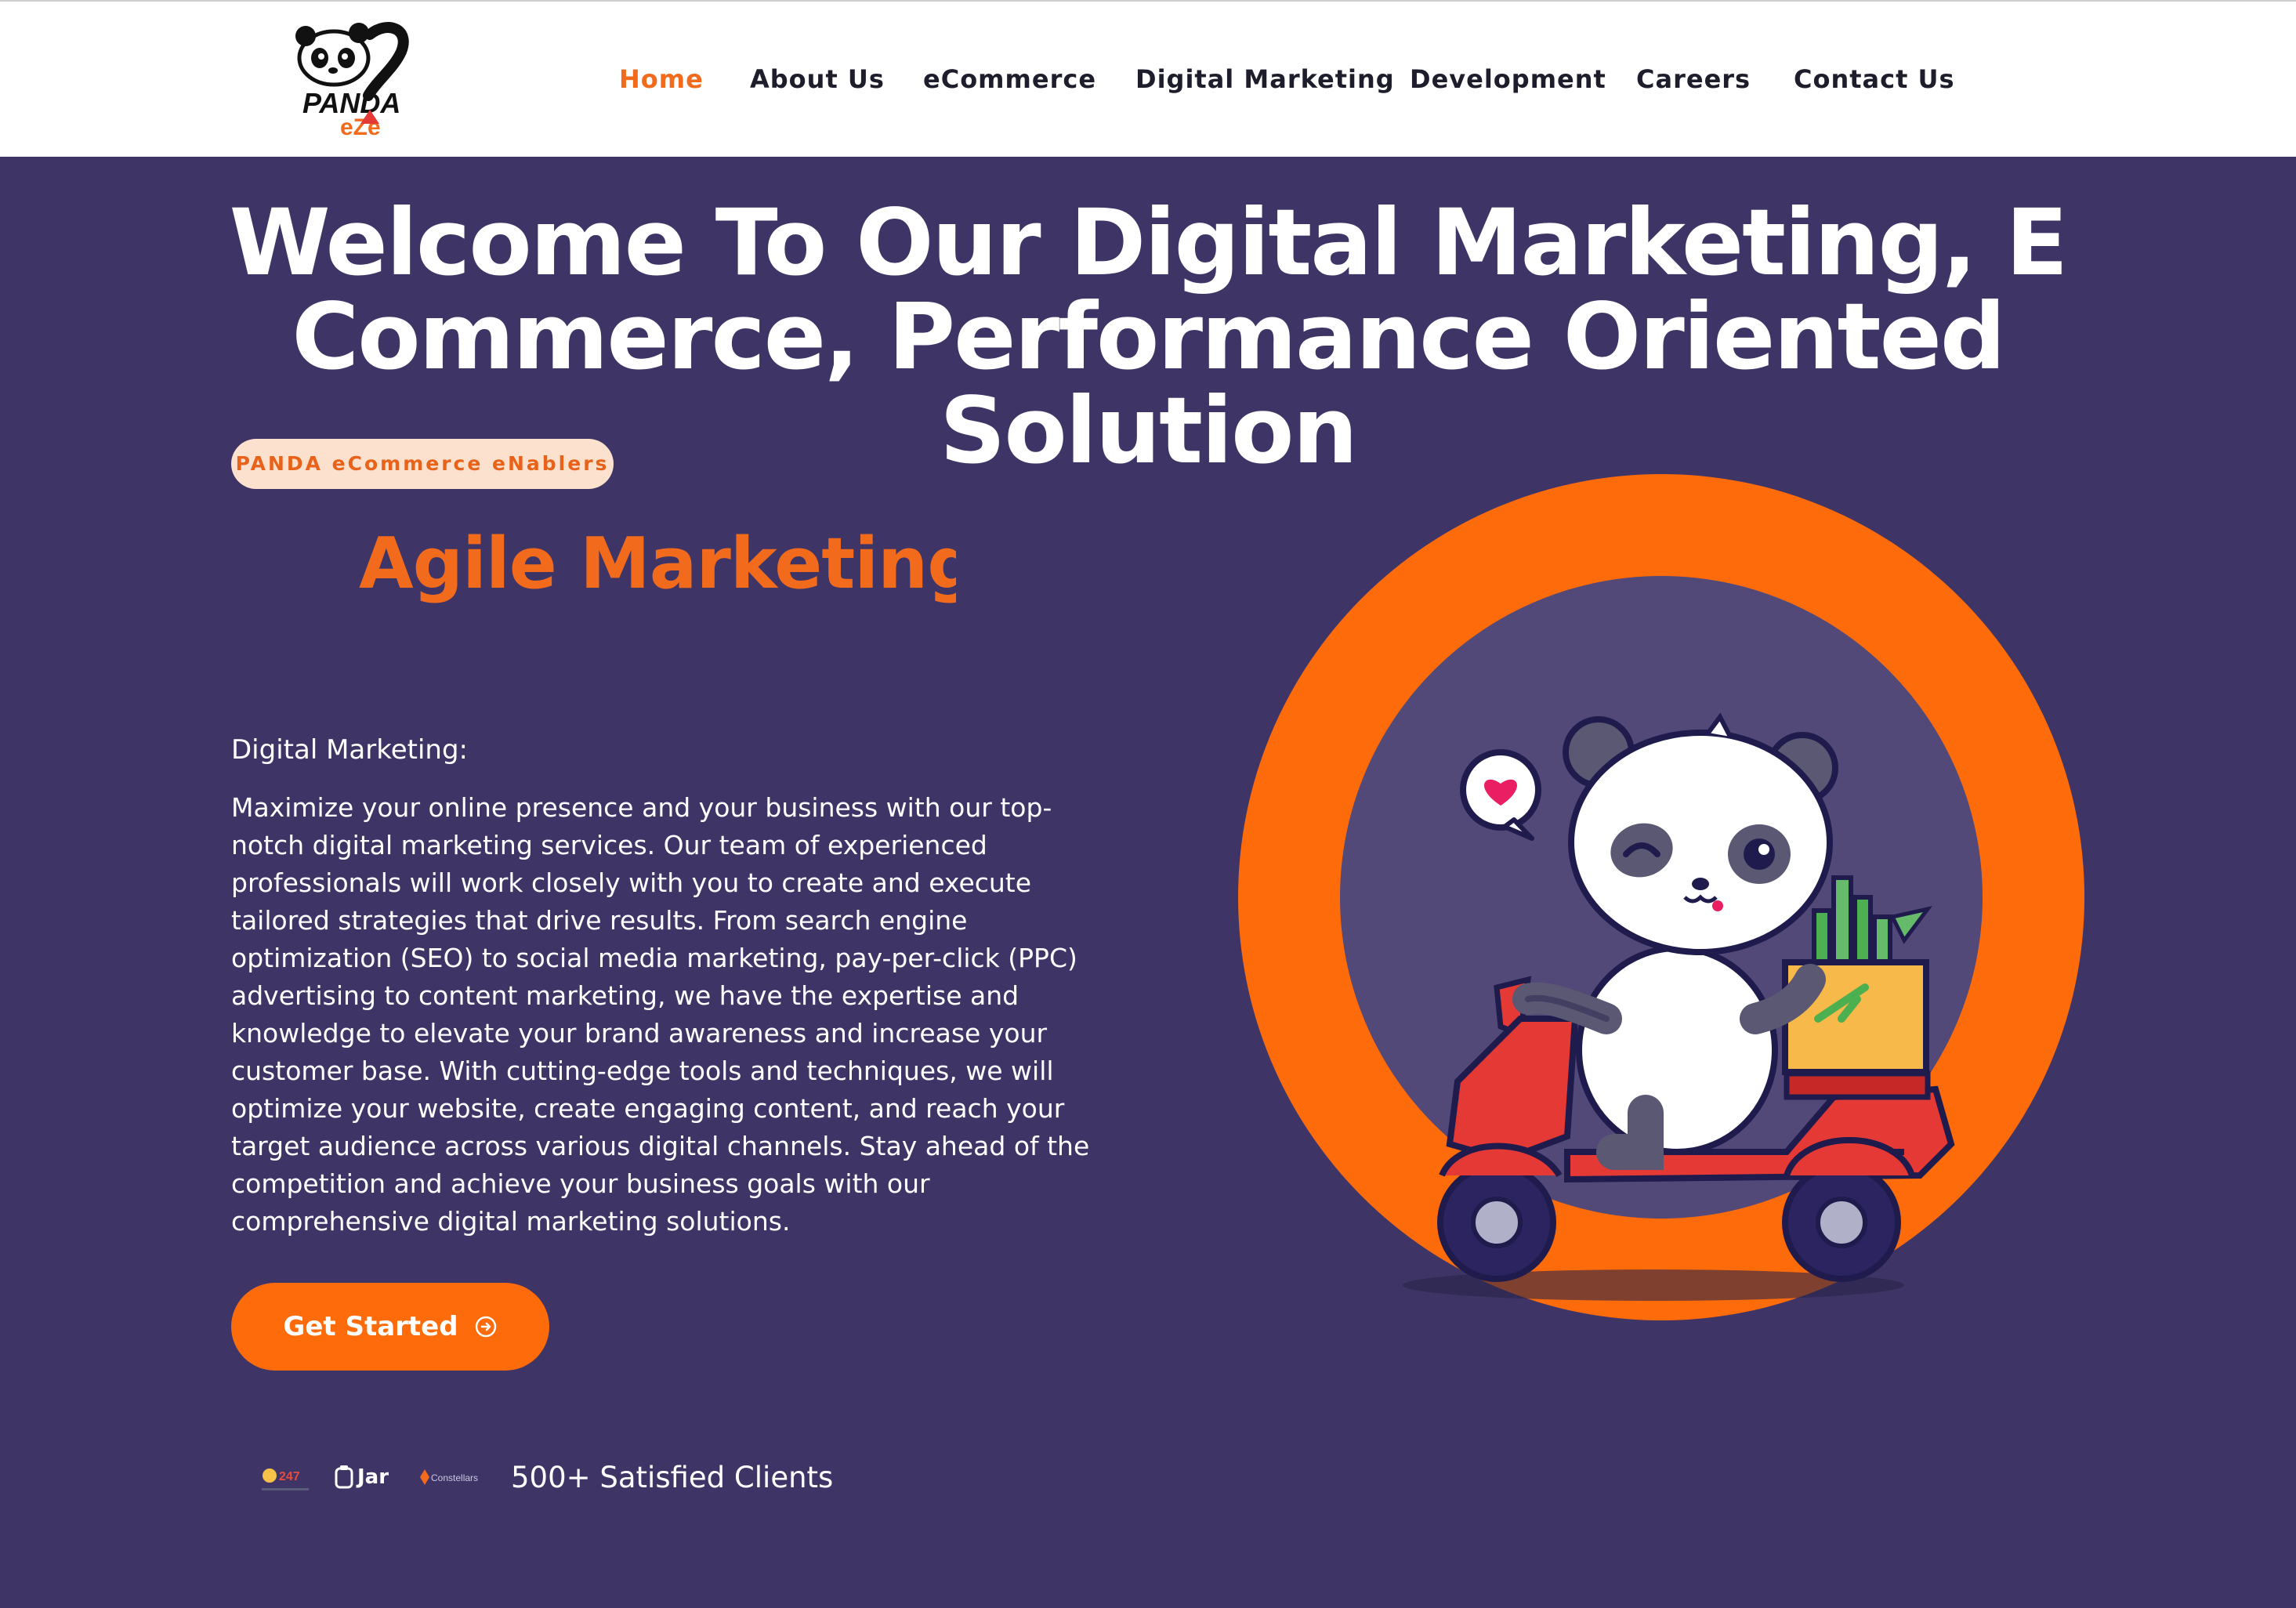  What do you see at coordinates (657, 564) in the screenshot?
I see `rotating-headline-text: Agile Marketing` at bounding box center [657, 564].